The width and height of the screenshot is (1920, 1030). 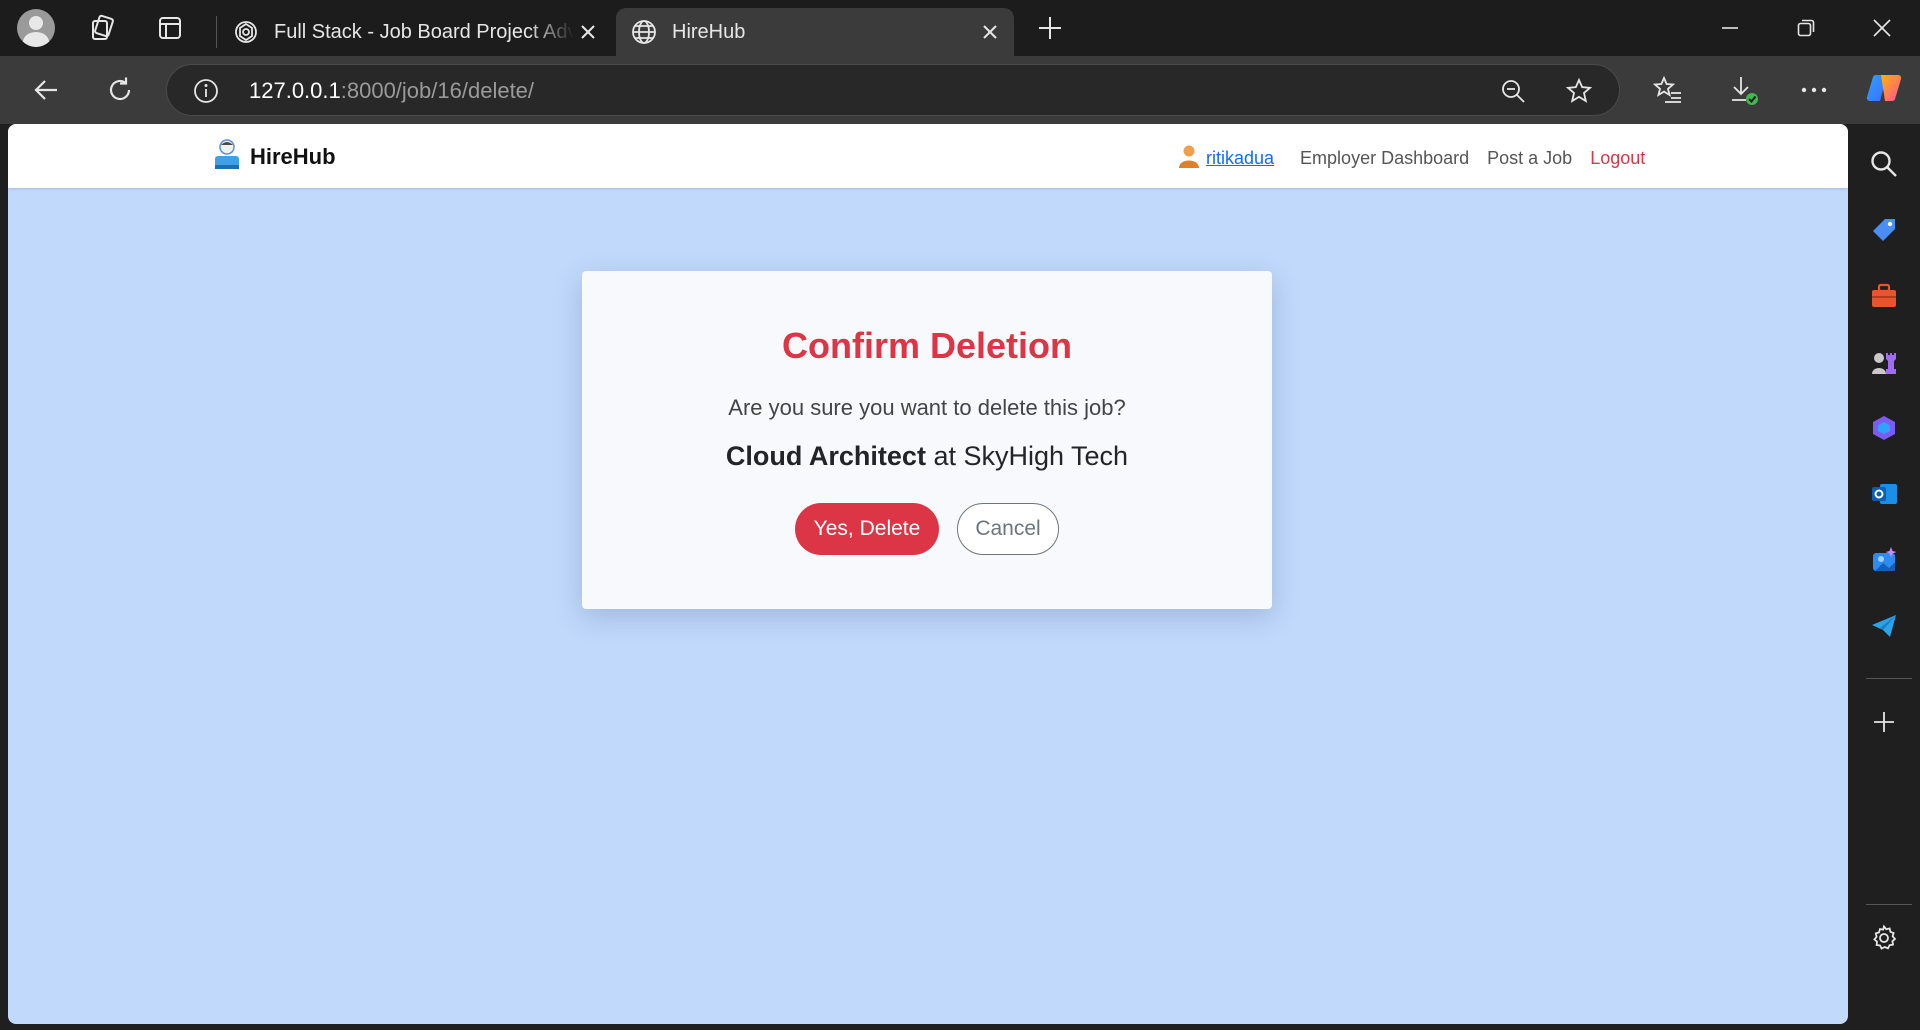 I want to click on url-text: 127.0.0.1:8000/job/16/delete/, so click(x=391, y=91).